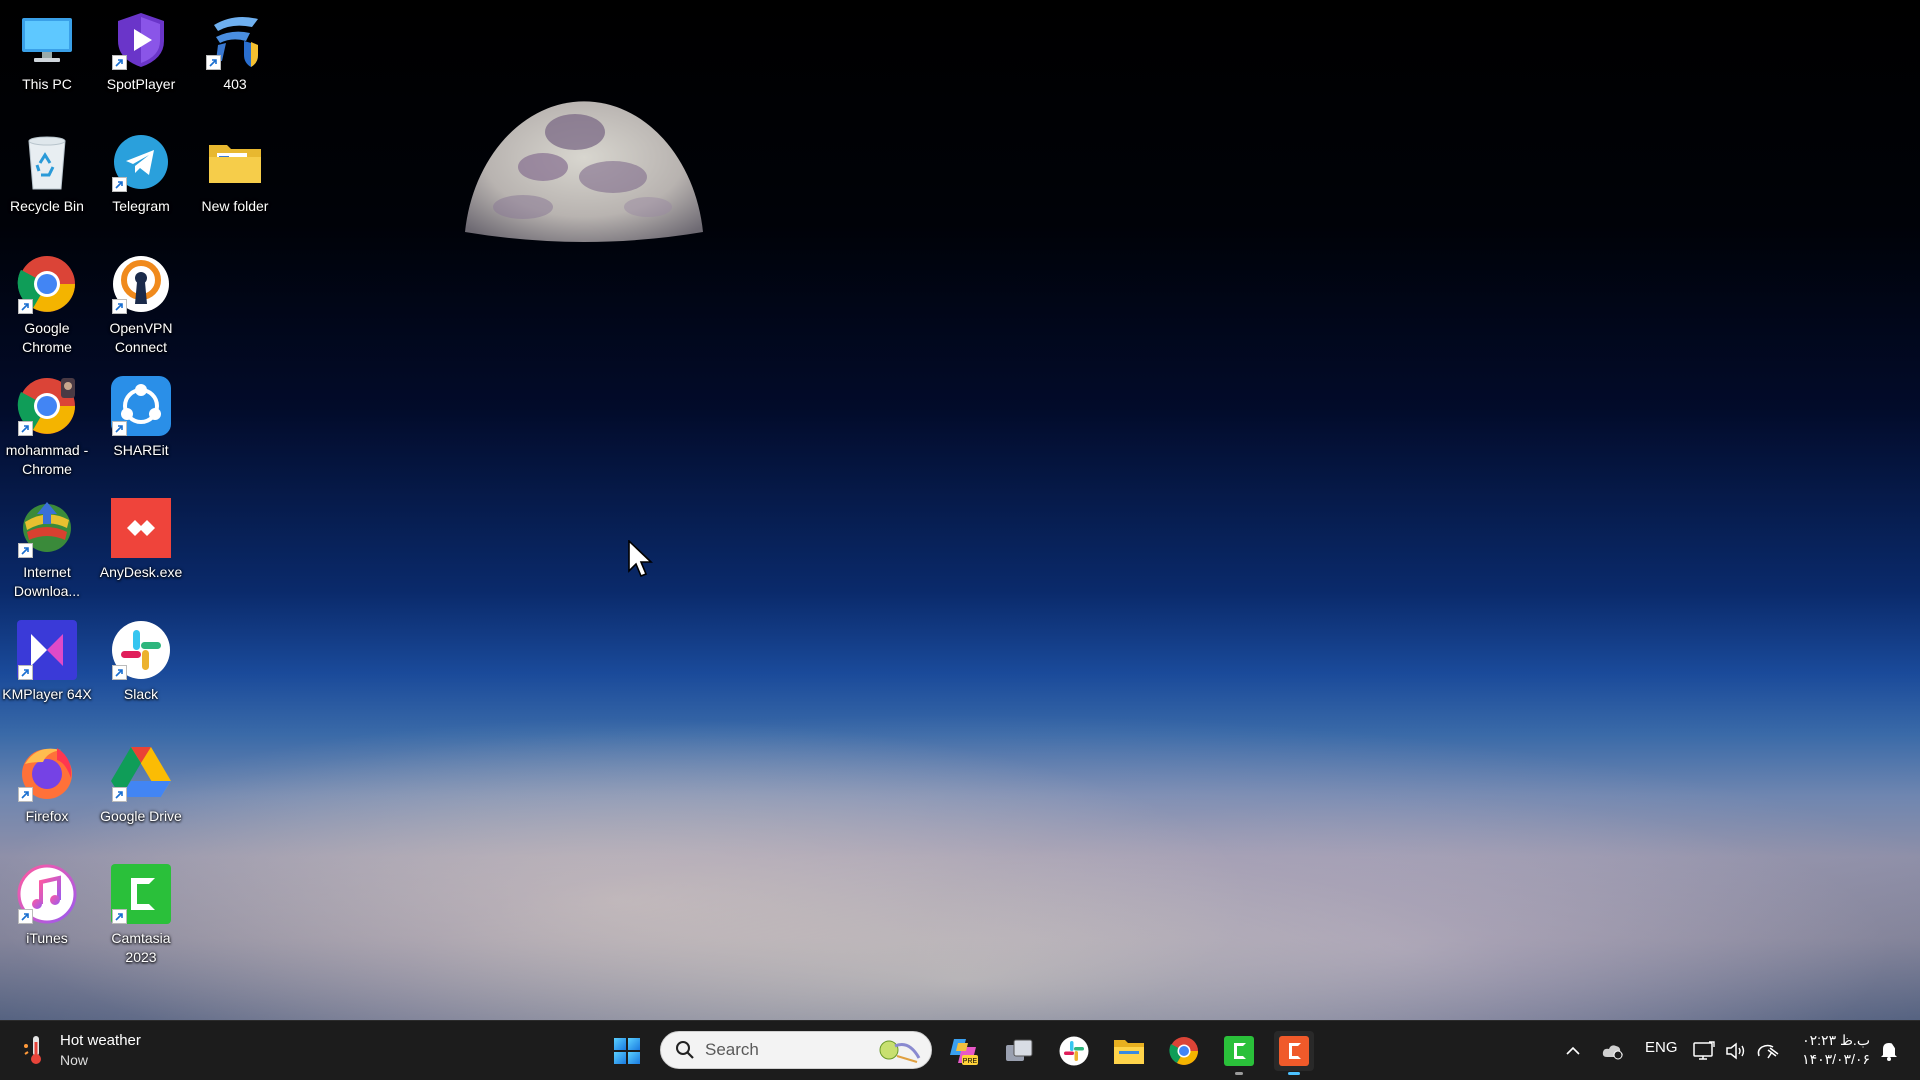 The height and width of the screenshot is (1080, 1920). I want to click on taskbar-file-explorer, so click(1129, 1051).